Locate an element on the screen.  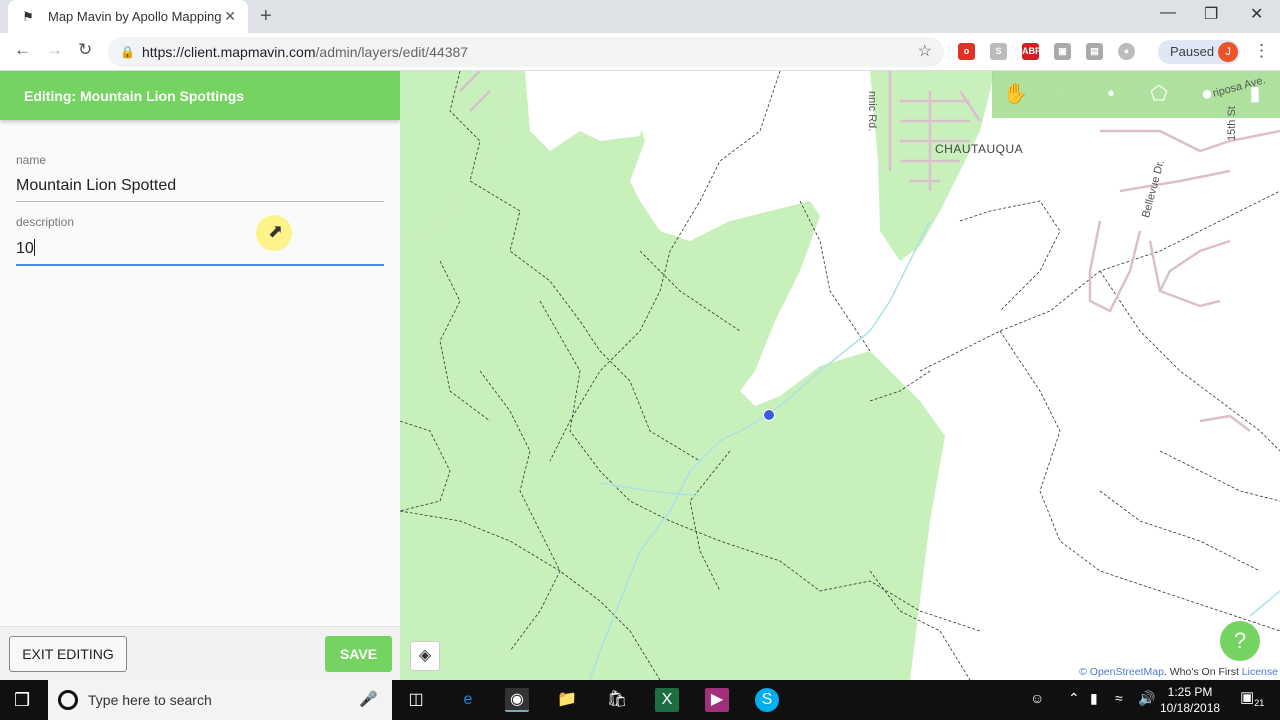
profile-status: Paused is located at coordinates (1192, 51).